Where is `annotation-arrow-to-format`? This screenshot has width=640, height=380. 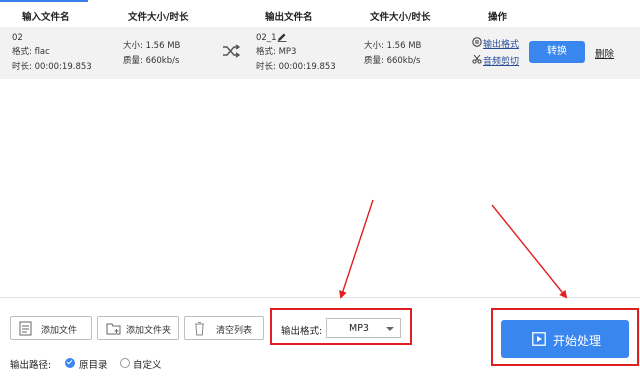
annotation-arrow-to-format is located at coordinates (356, 249).